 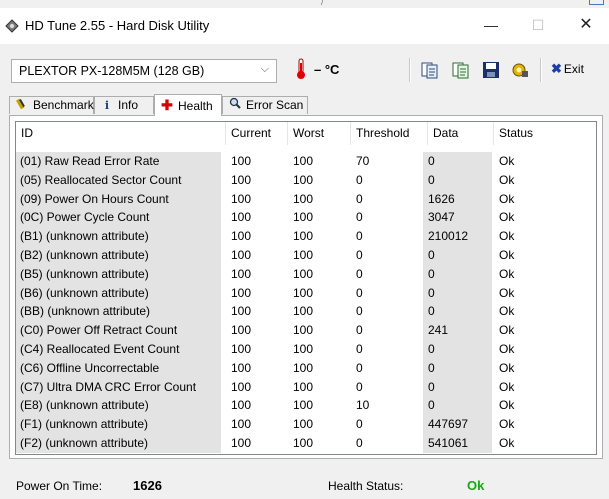 I want to click on attribute-id-cell: (C7) Ultra DMA CRC Error Count, so click(x=118, y=387).